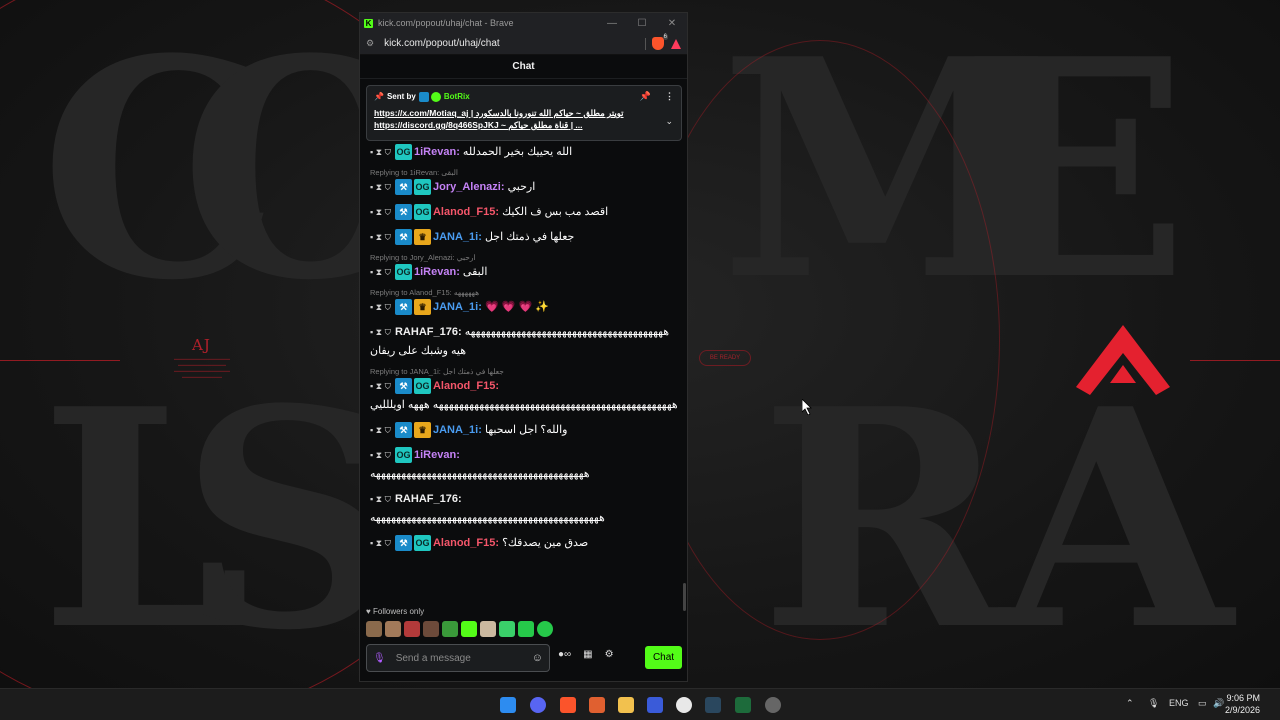  What do you see at coordinates (379, 658) in the screenshot?
I see `microphone-icon: 🎙` at bounding box center [379, 658].